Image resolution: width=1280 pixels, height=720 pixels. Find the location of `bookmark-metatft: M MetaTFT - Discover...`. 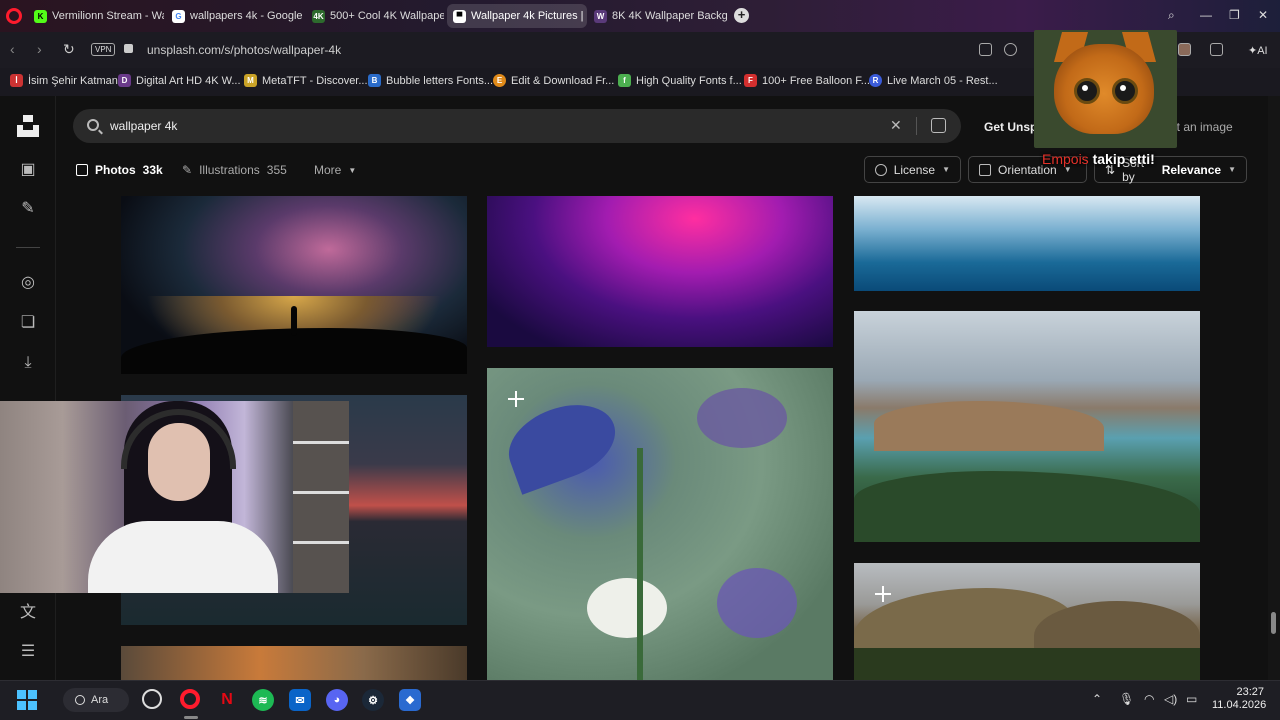

bookmark-metatft: M MetaTFT - Discover... is located at coordinates (306, 80).